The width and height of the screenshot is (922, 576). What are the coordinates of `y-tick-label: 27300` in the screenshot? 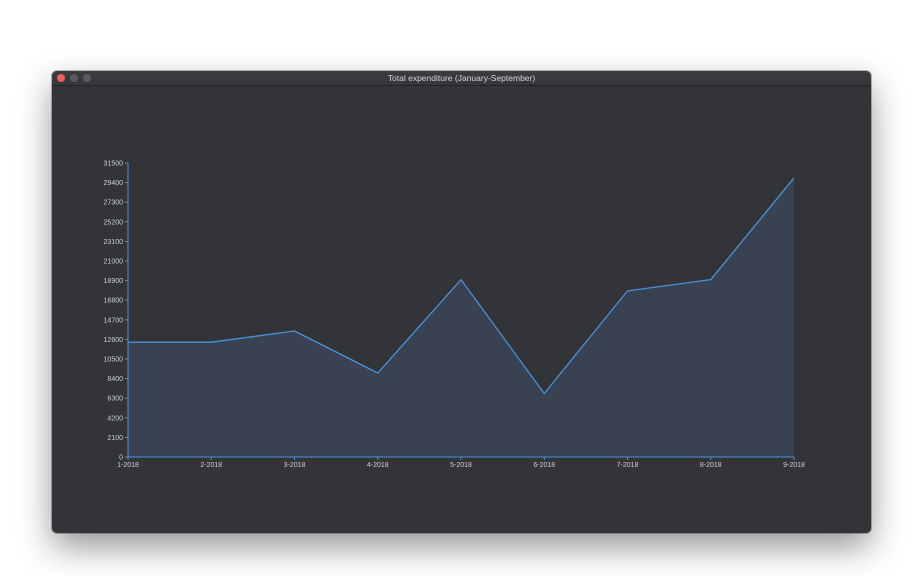 It's located at (114, 203).